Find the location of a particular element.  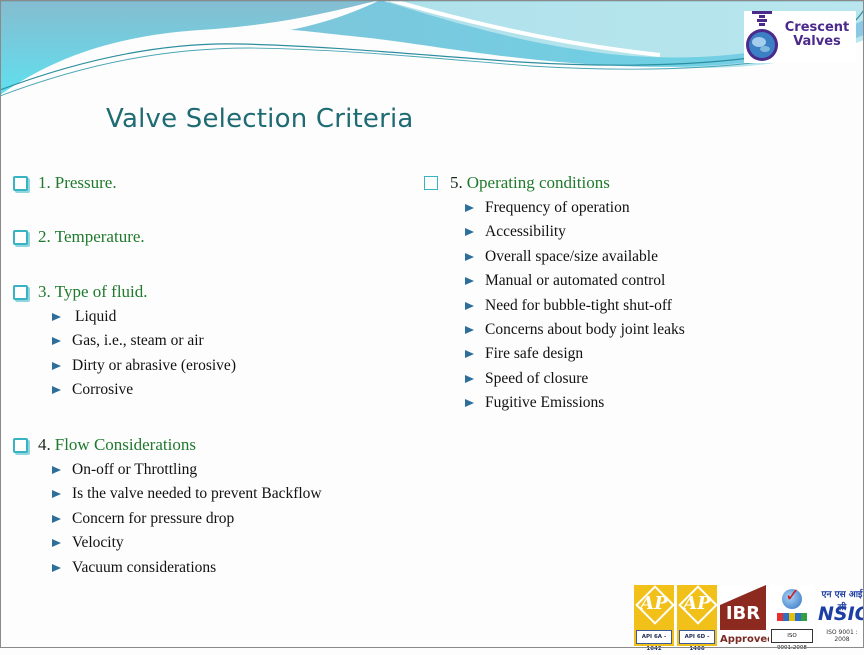

criteria-item-fluid-type: 3. Type of fluid. is located at coordinates (80, 292).